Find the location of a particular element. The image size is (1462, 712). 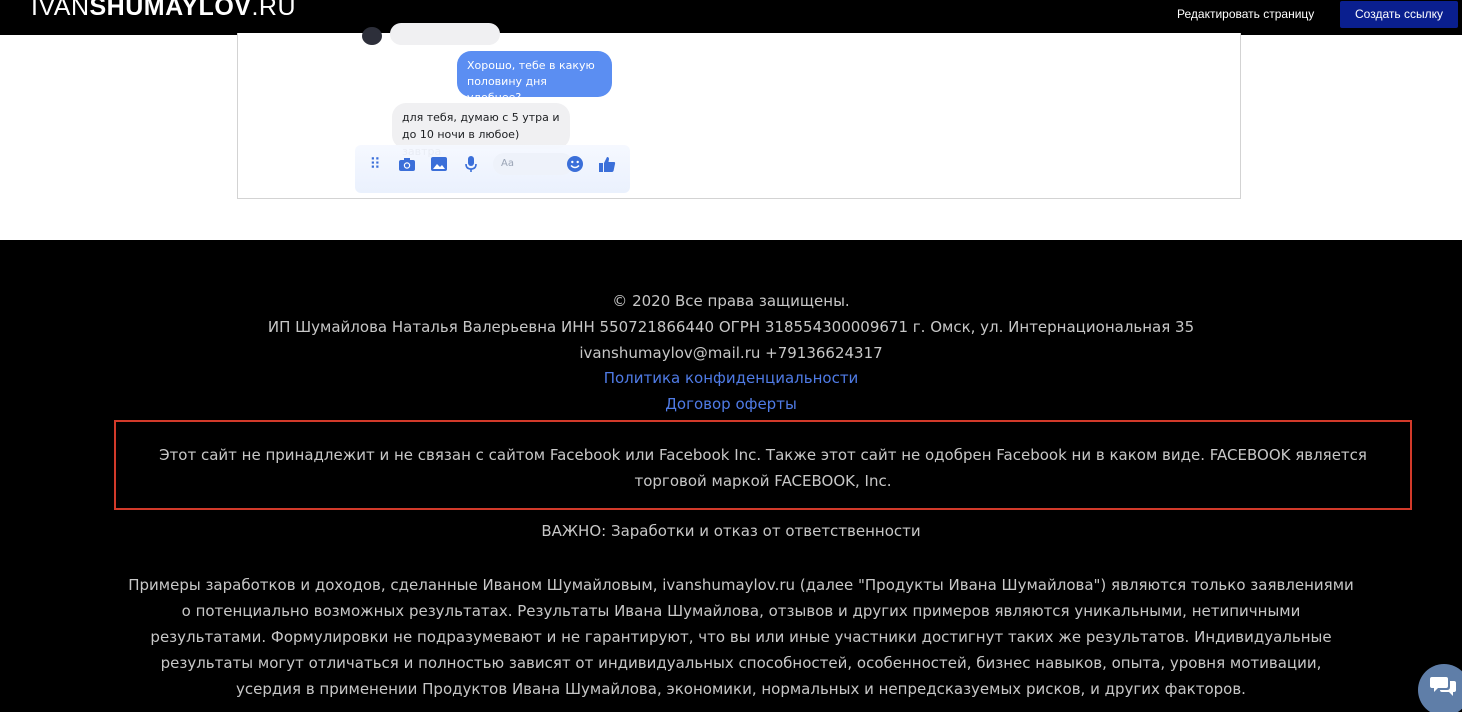

edit-page-link: Редактировать страницу is located at coordinates (1245, 14).